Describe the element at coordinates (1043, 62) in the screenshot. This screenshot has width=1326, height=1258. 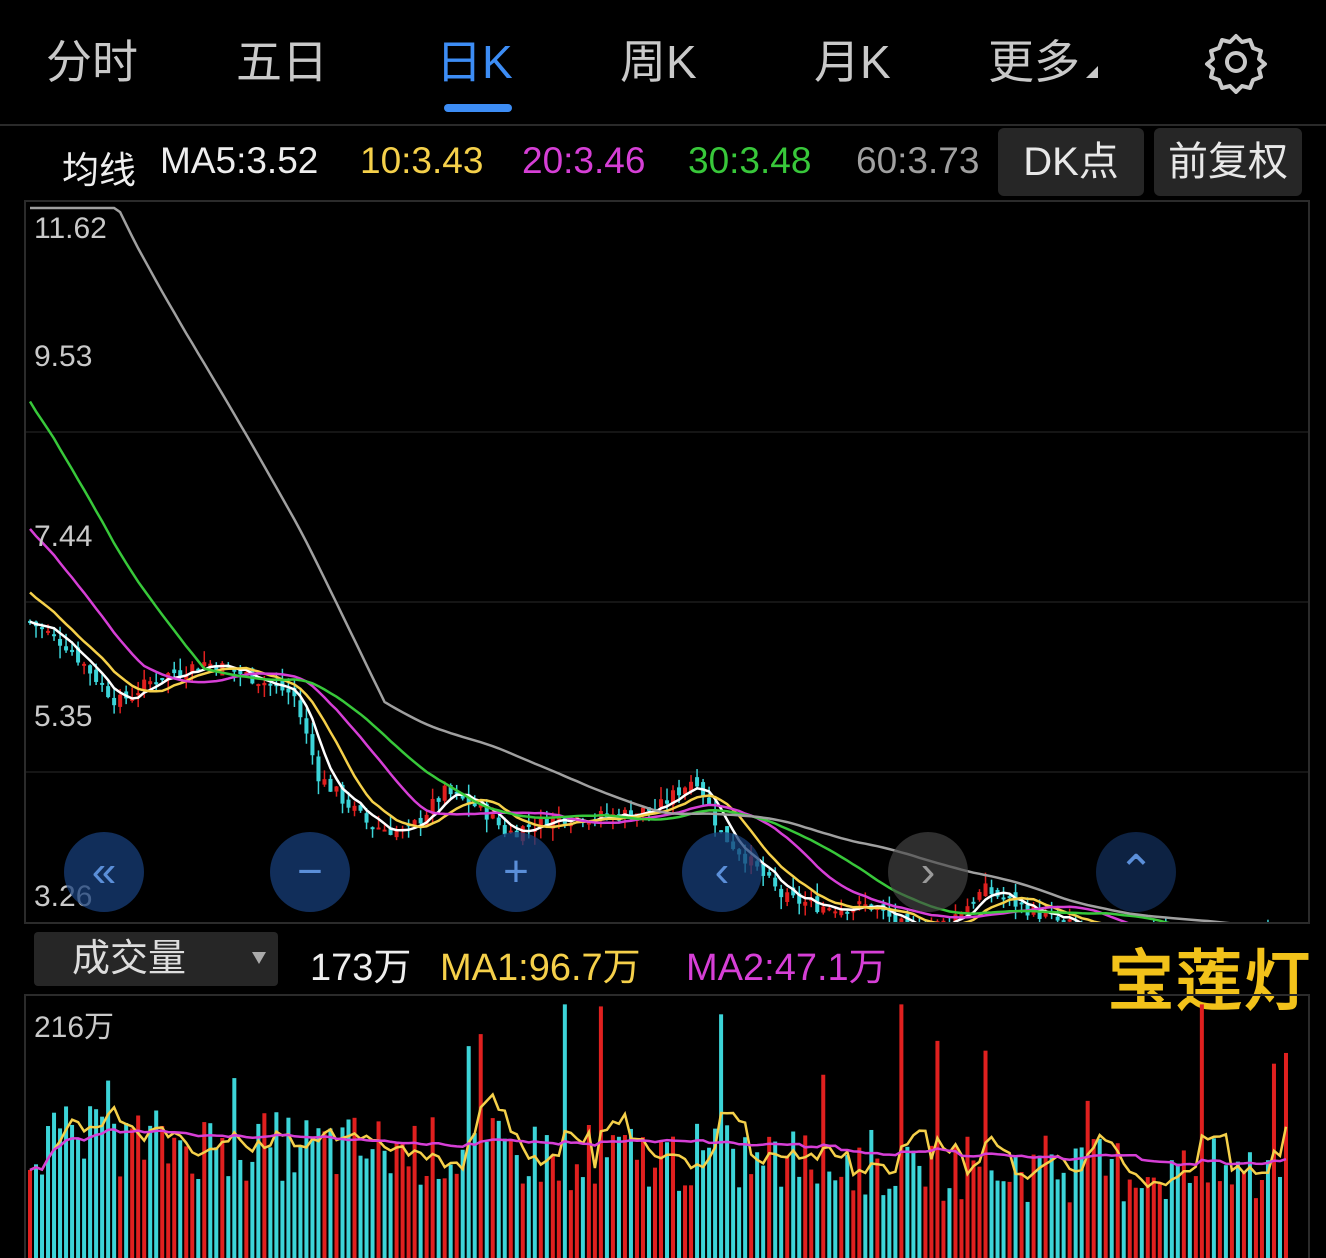
I see `tab-more: 更多` at that location.